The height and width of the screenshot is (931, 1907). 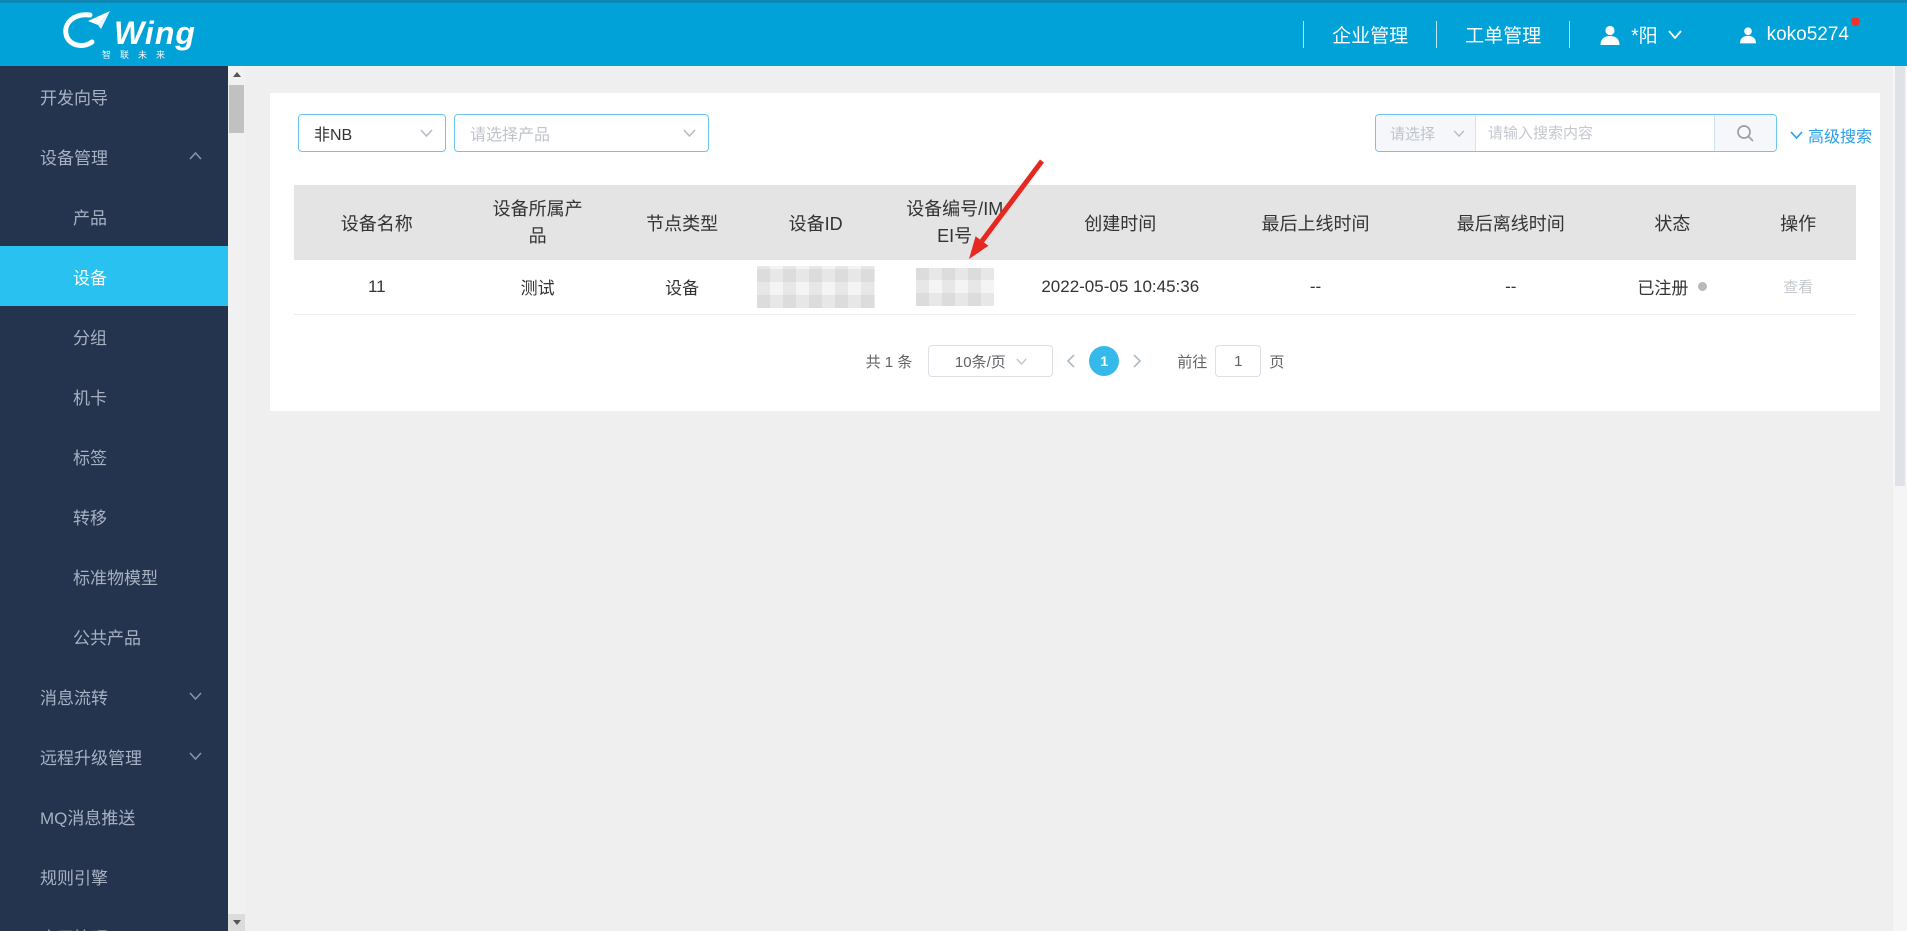 I want to click on scrollbar-down-button, so click(x=236, y=922).